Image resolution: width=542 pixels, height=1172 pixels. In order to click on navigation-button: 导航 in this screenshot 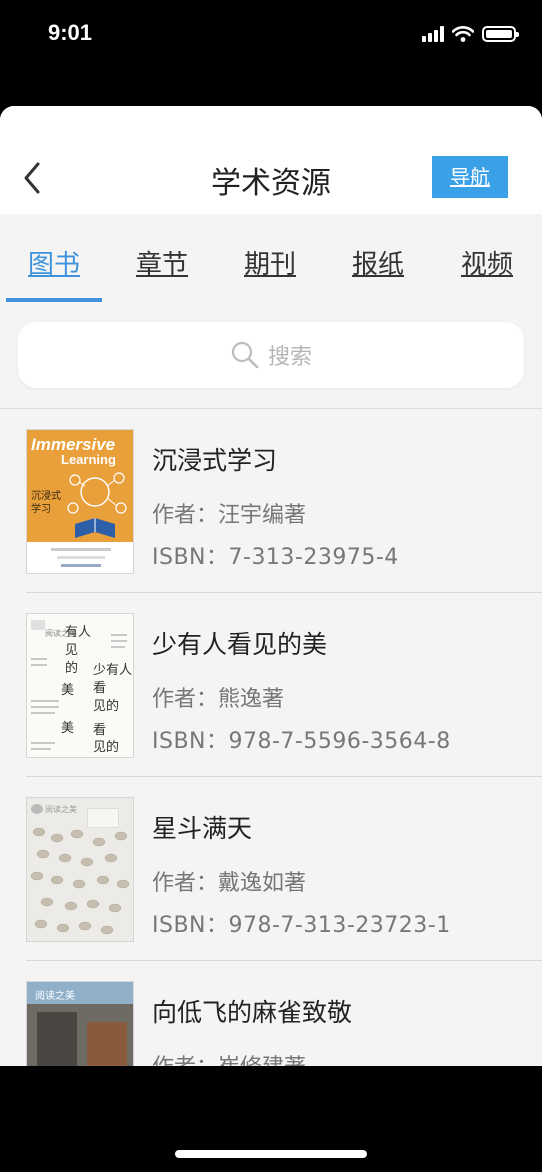, I will do `click(470, 177)`.